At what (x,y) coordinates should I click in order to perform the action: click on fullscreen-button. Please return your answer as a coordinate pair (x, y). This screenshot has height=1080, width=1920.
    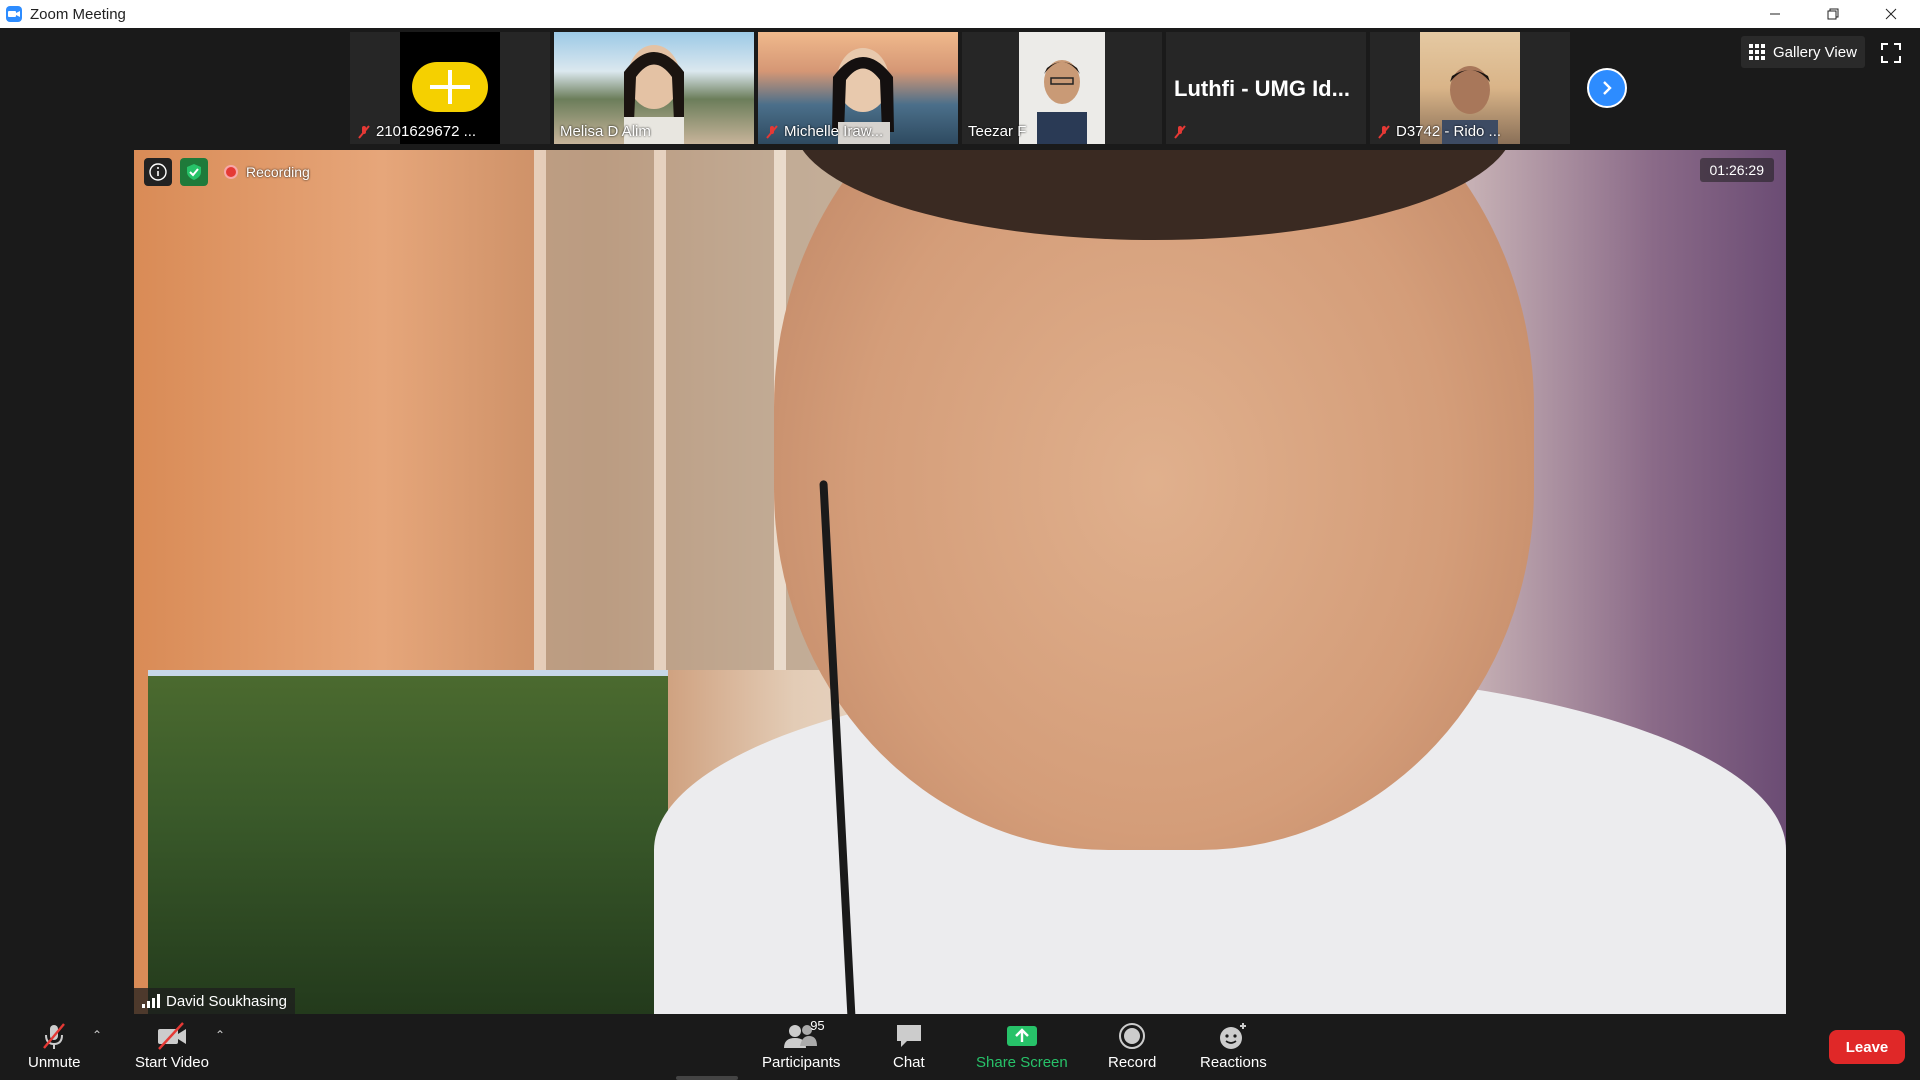
    Looking at the image, I should click on (1891, 53).